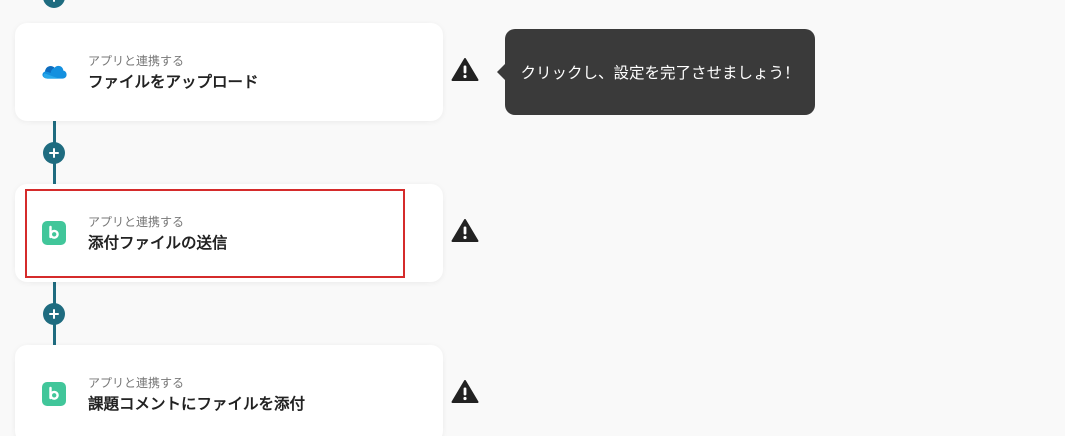 This screenshot has height=436, width=1065. I want to click on setup-tooltip: クリックし、設定を完了させましょう！, so click(660, 72).